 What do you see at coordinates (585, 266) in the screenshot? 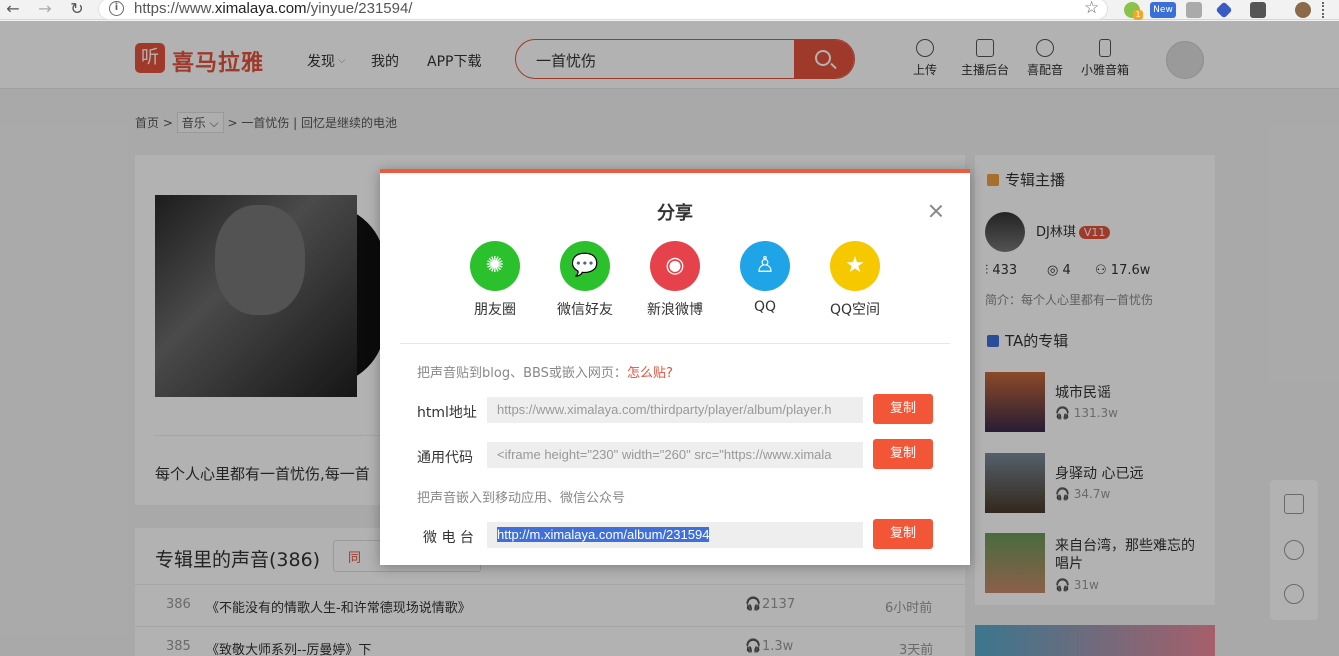
I see `wechat-icon: 💬` at bounding box center [585, 266].